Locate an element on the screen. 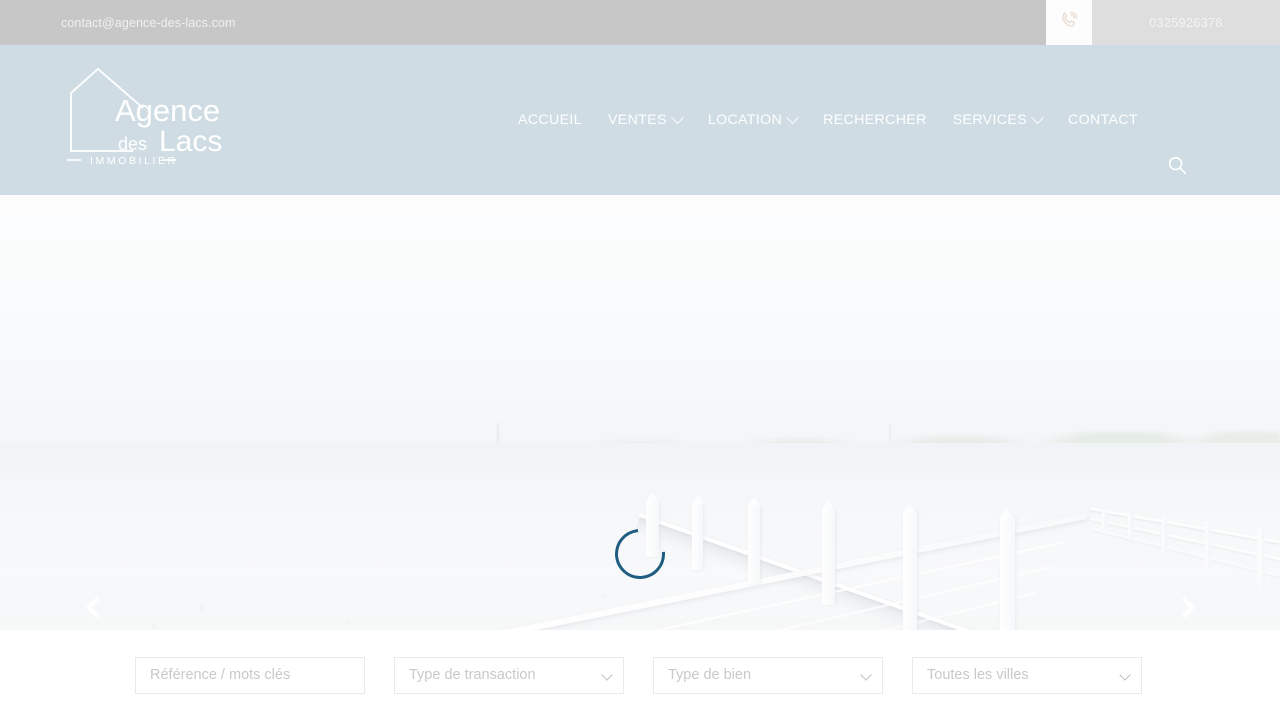 The image size is (1280, 720). city-select: Toutes les villes is located at coordinates (1027, 675).